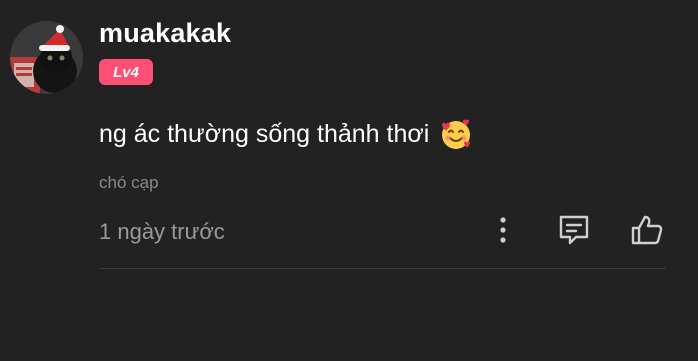  I want to click on thumbs-up-icon, so click(647, 230).